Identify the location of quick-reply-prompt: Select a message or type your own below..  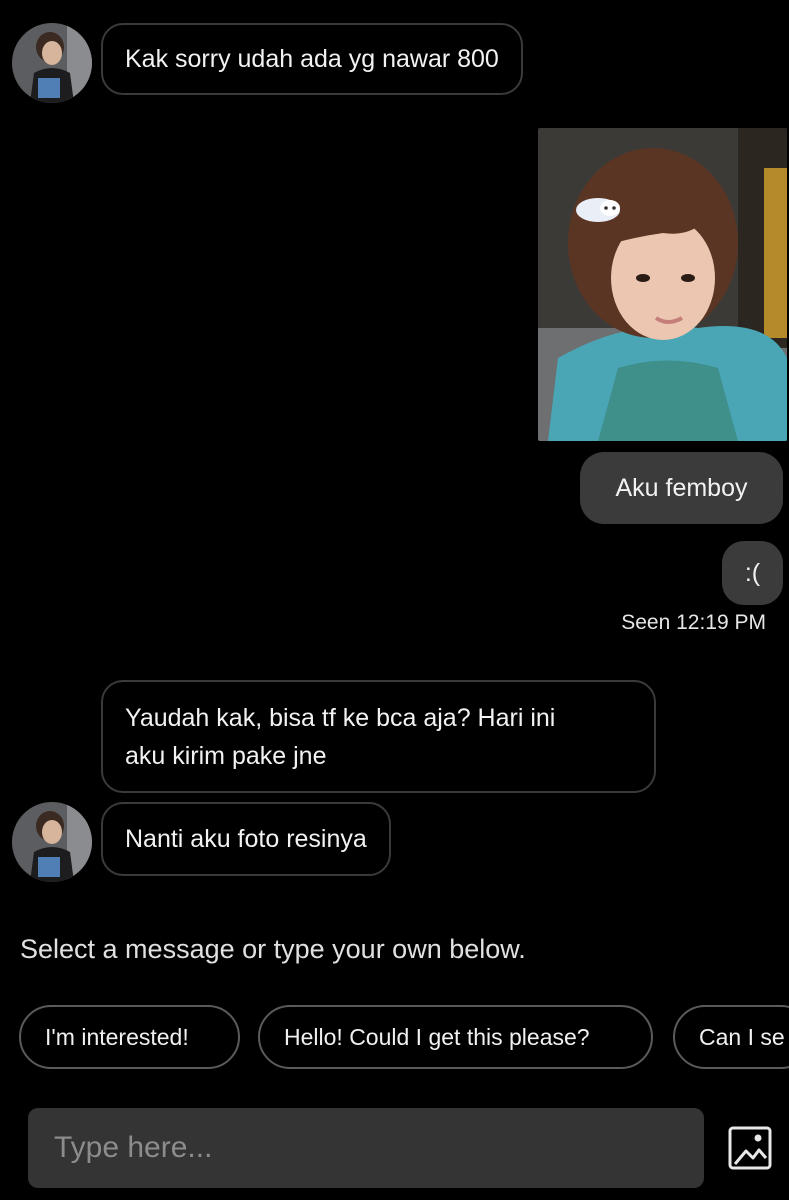
(273, 949).